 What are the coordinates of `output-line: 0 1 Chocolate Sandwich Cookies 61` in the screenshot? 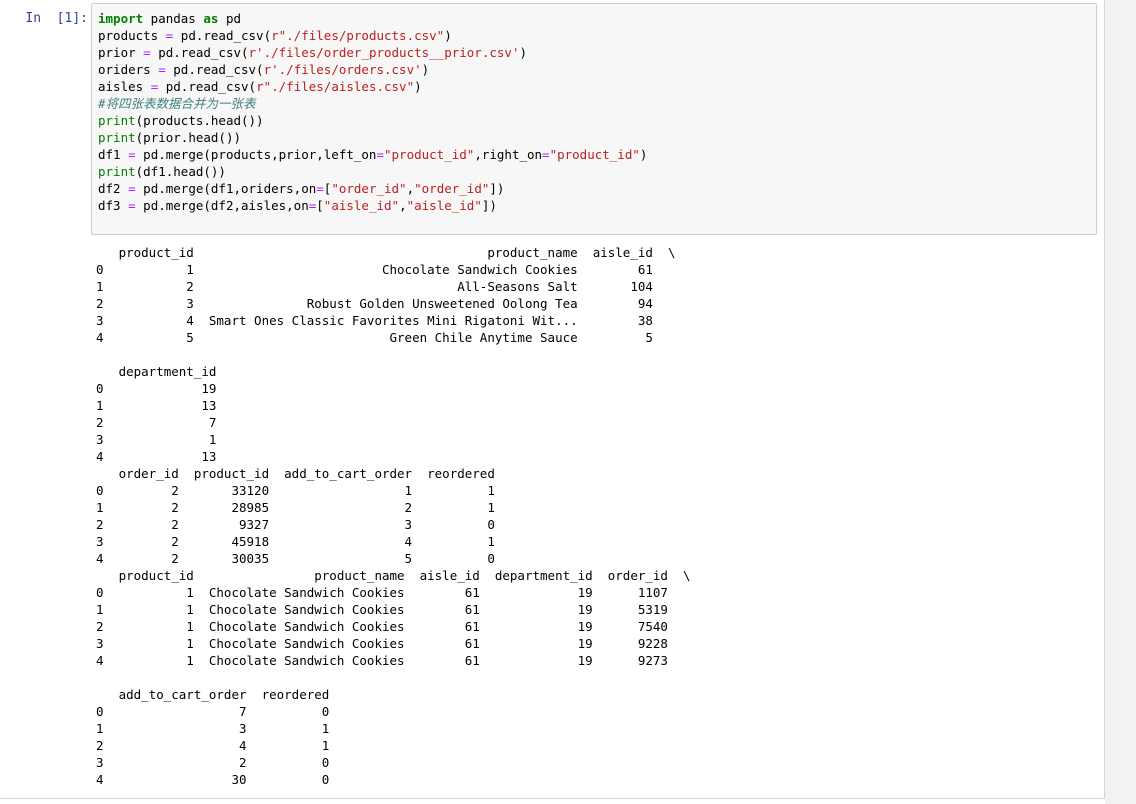 It's located at (374, 269).